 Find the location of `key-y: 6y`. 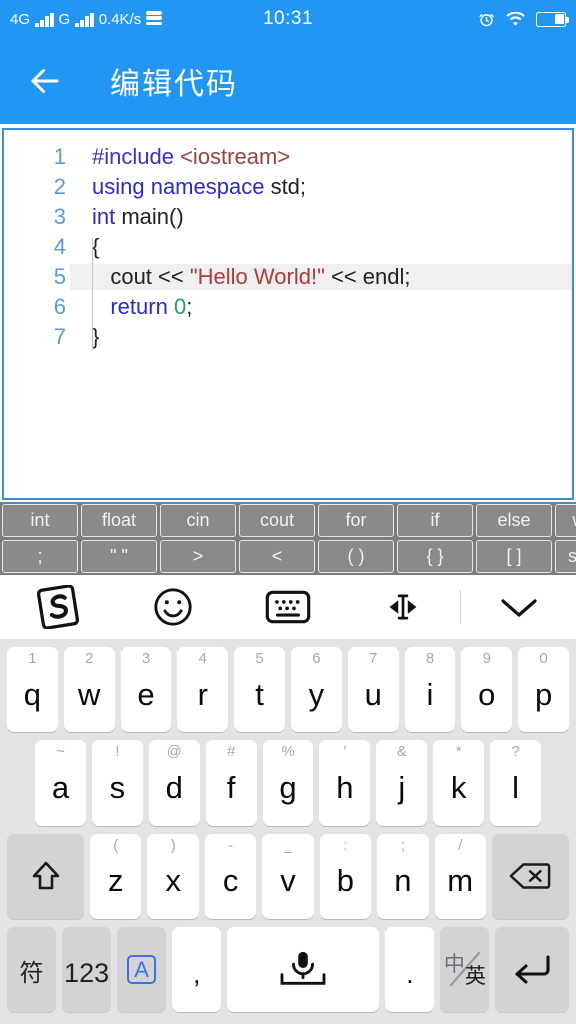

key-y: 6y is located at coordinates (316, 690).